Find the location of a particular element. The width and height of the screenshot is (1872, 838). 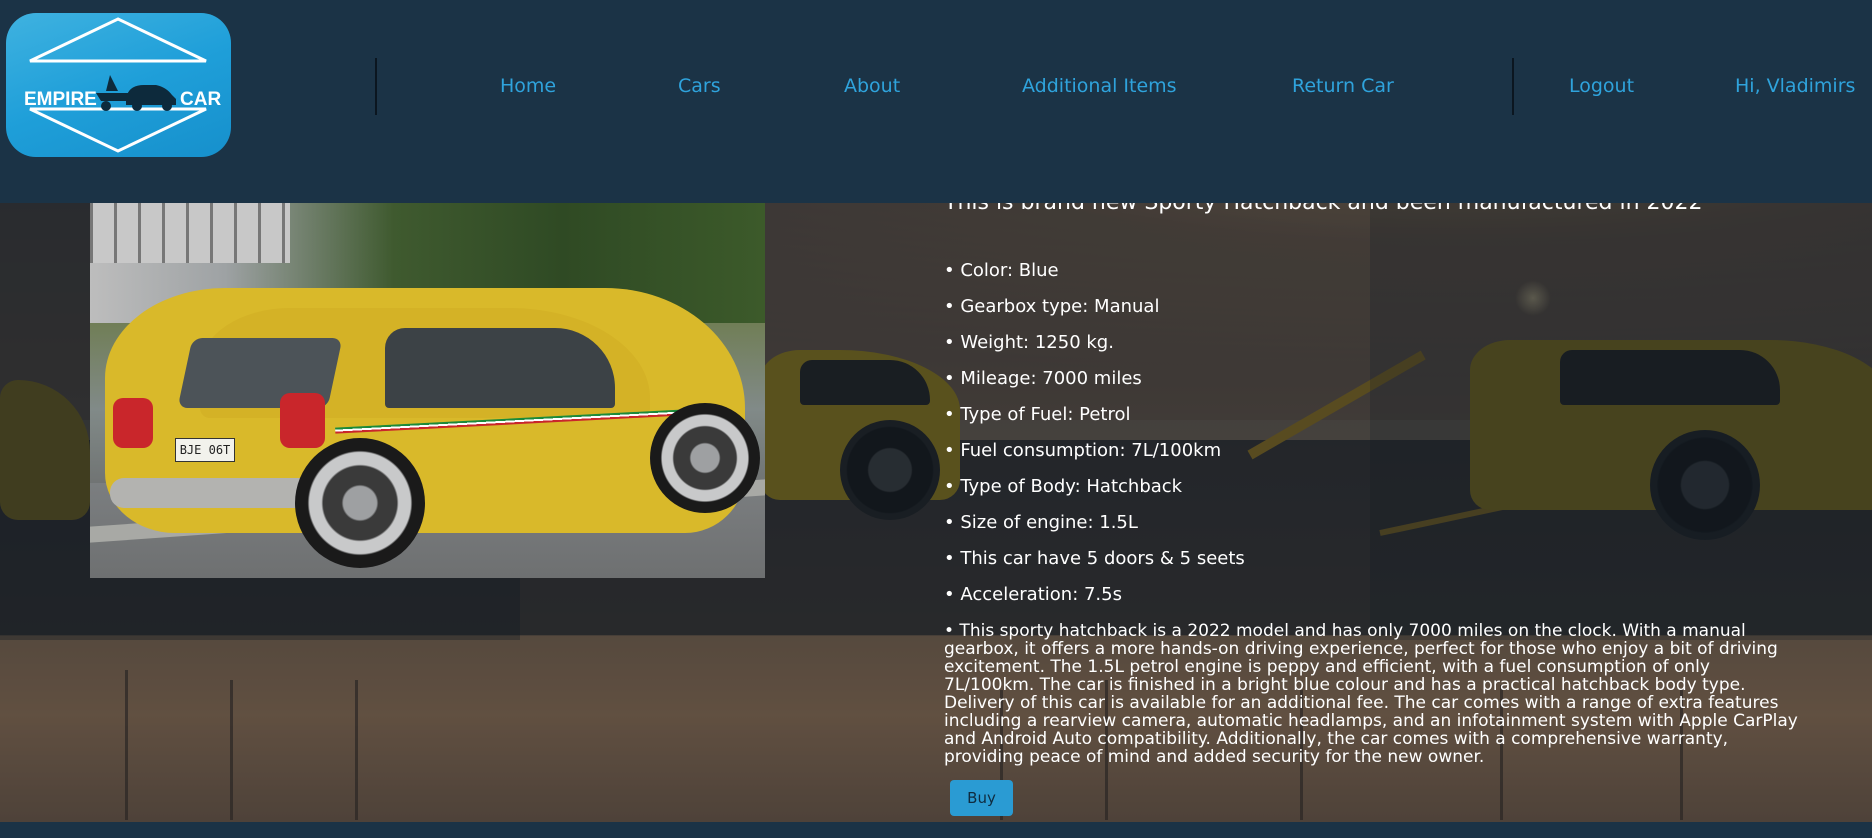

nav-link-additional-items: Additional Items is located at coordinates (1099, 86).